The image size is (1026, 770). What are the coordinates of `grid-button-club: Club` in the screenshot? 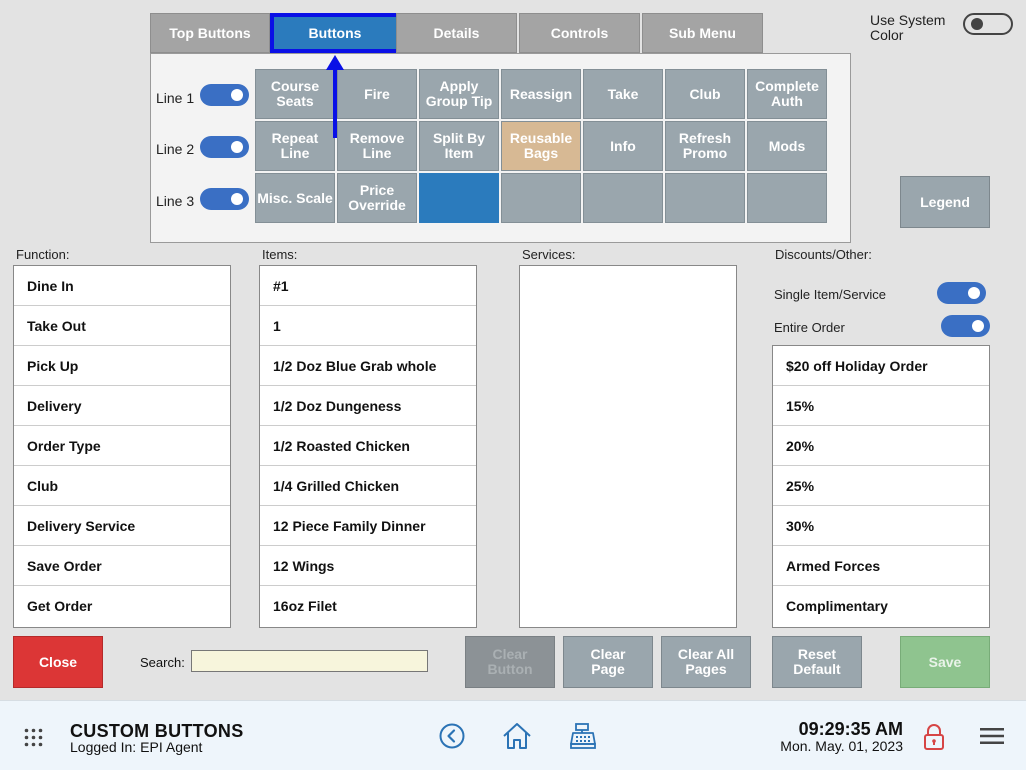 It's located at (705, 94).